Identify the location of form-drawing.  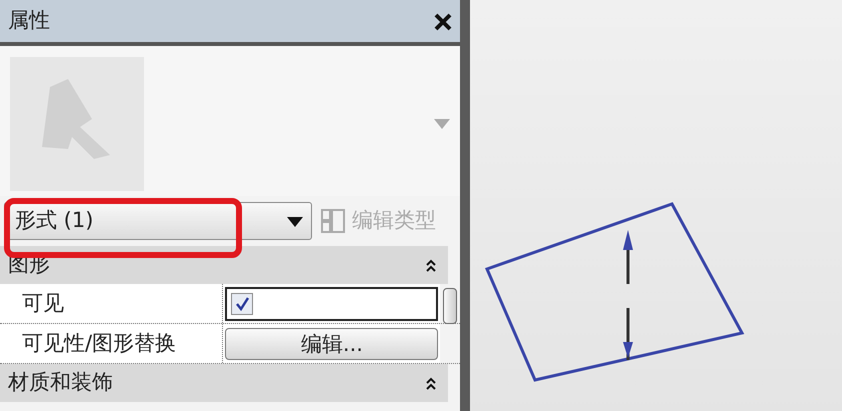
(614, 292).